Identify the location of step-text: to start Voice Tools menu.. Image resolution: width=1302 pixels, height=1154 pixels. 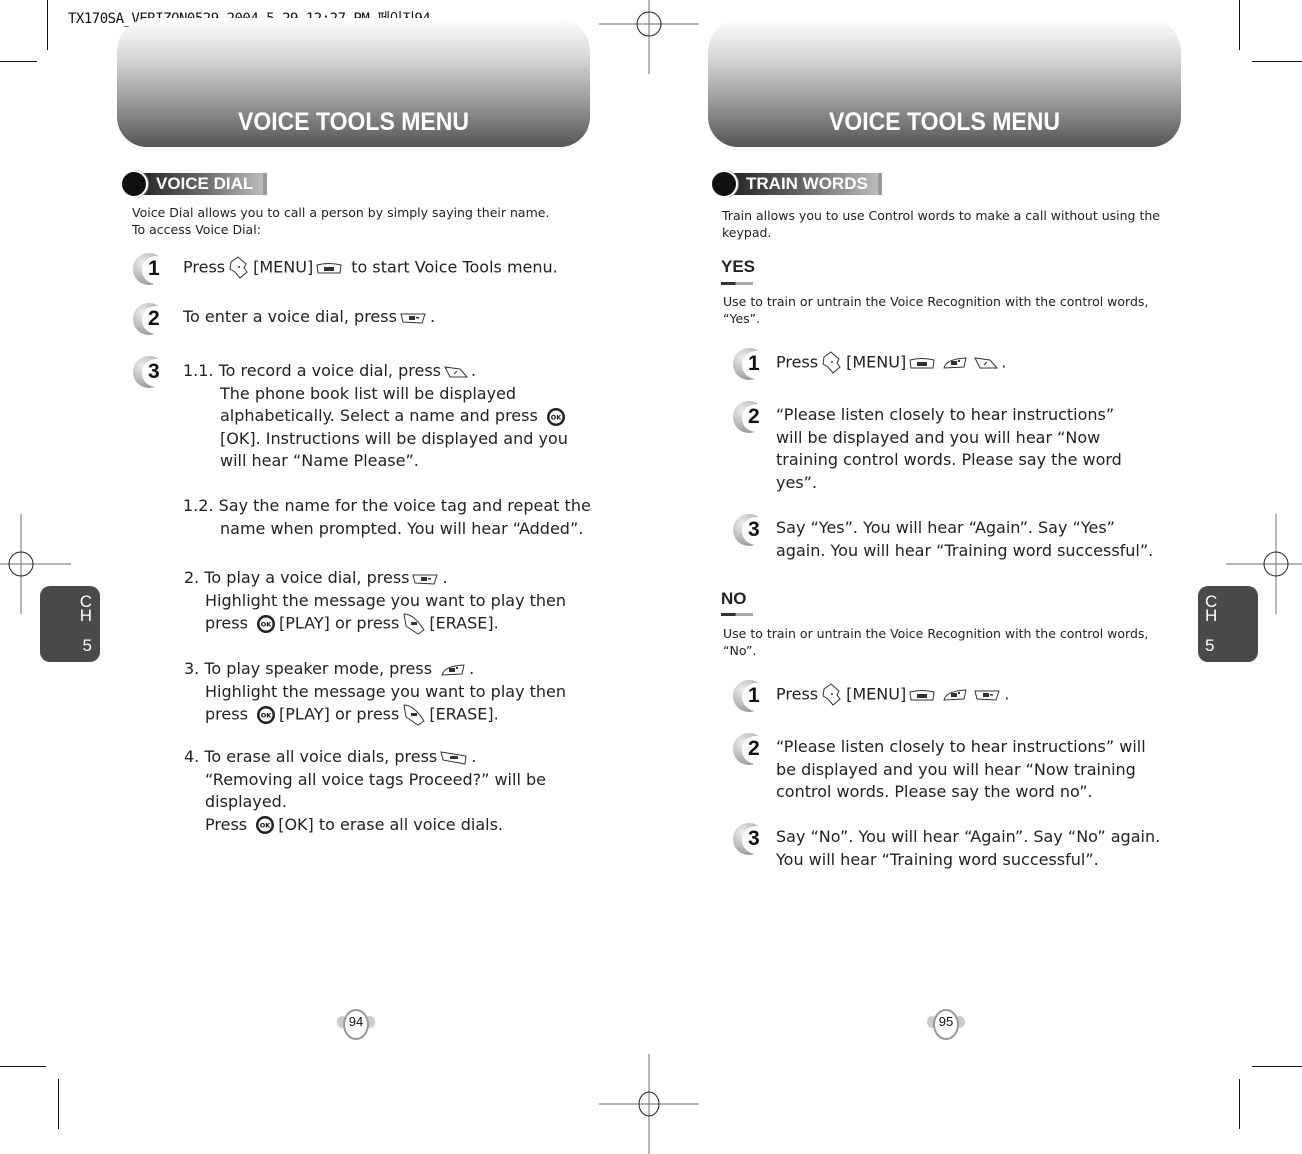
(454, 267).